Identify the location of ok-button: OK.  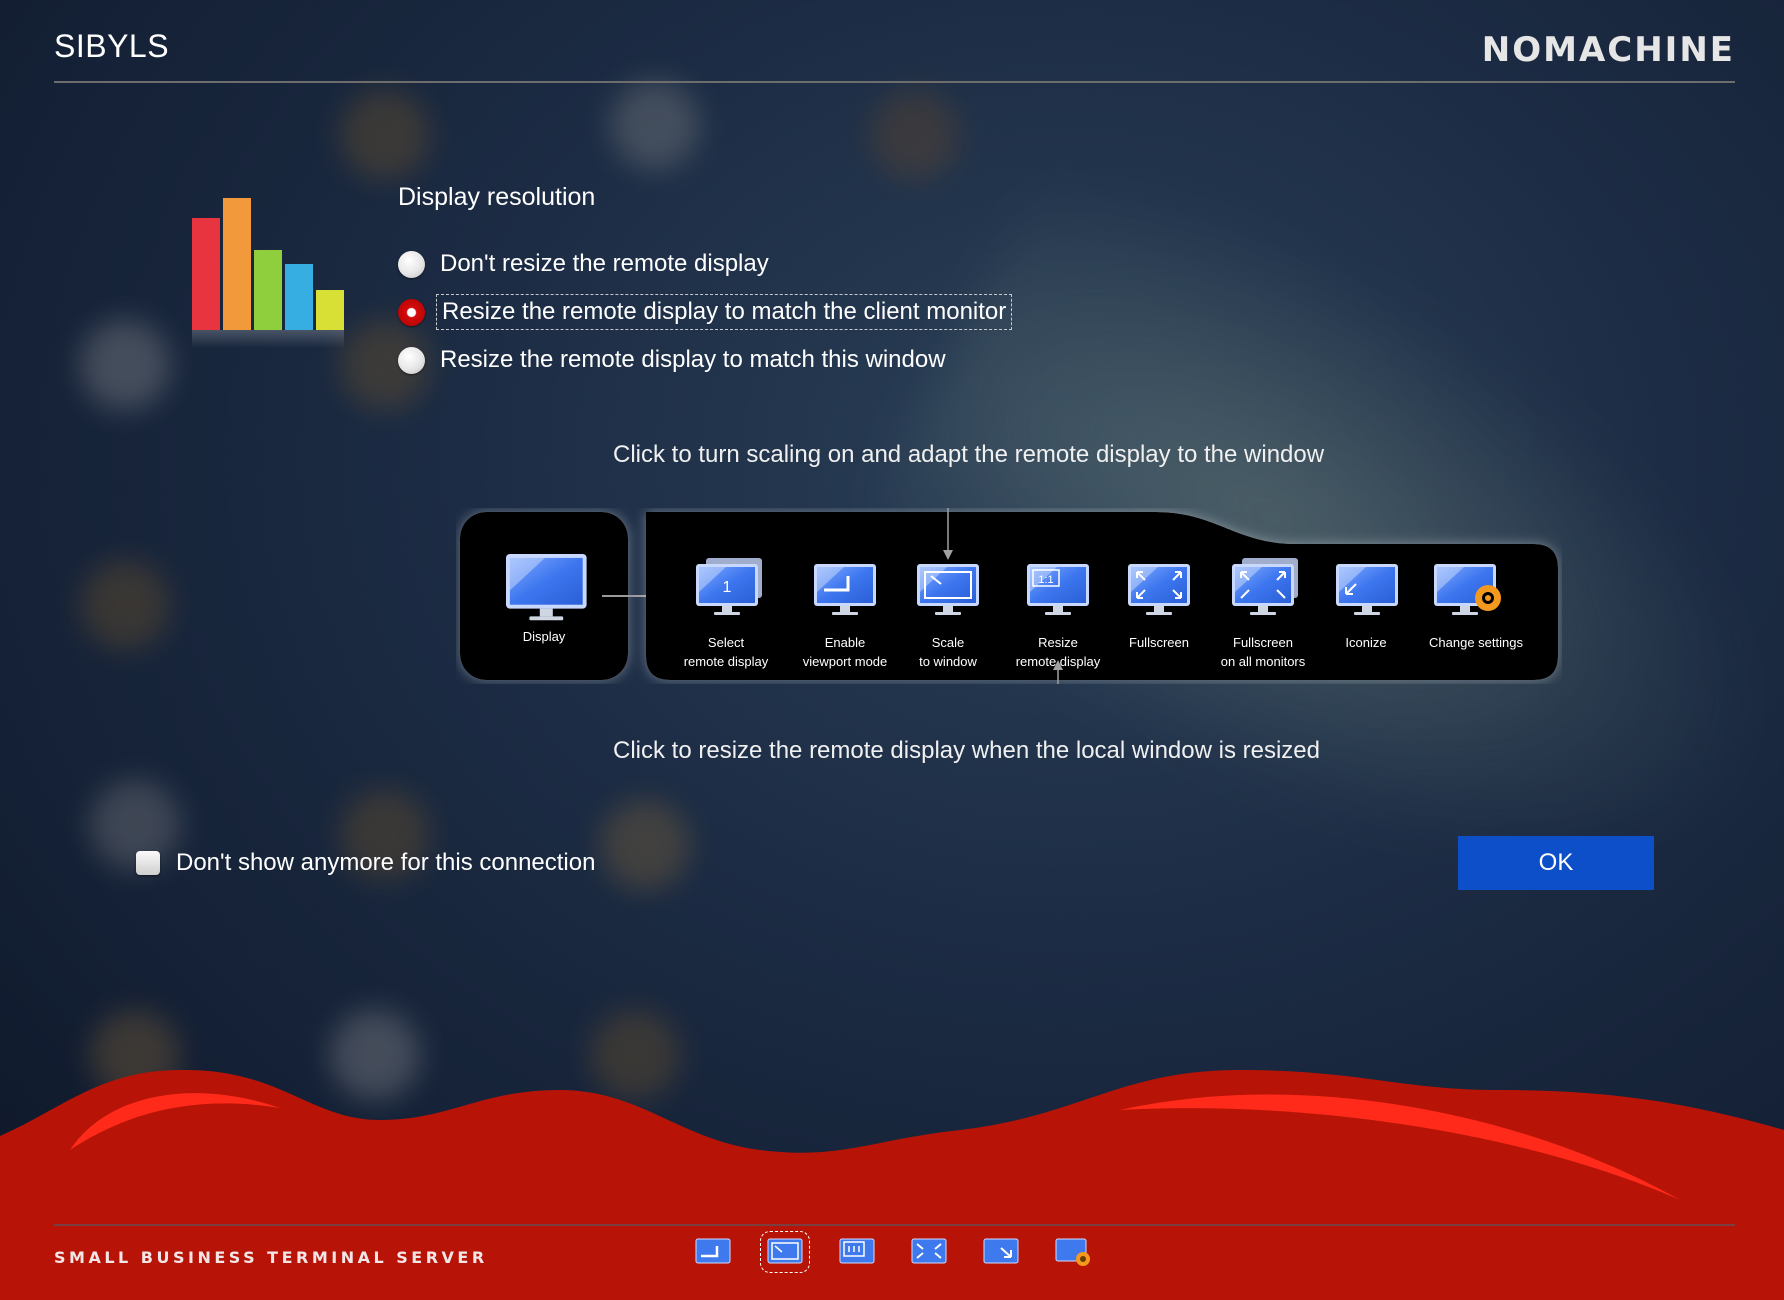
(1556, 863).